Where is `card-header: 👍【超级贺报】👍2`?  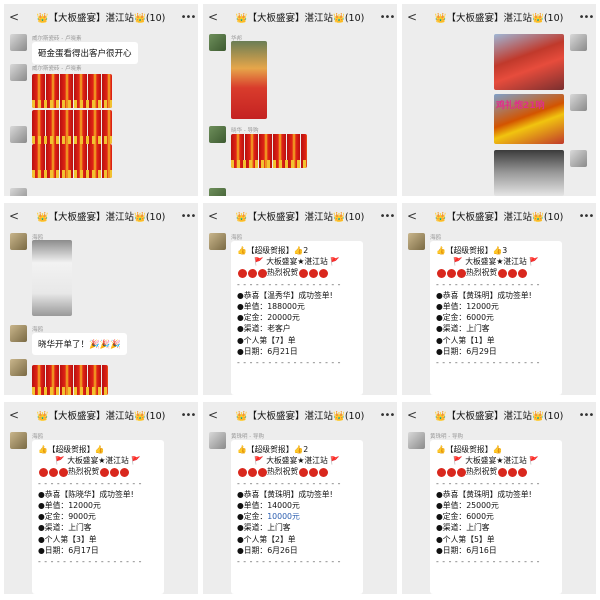 card-header: 👍【超级贺报】👍2 is located at coordinates (273, 250).